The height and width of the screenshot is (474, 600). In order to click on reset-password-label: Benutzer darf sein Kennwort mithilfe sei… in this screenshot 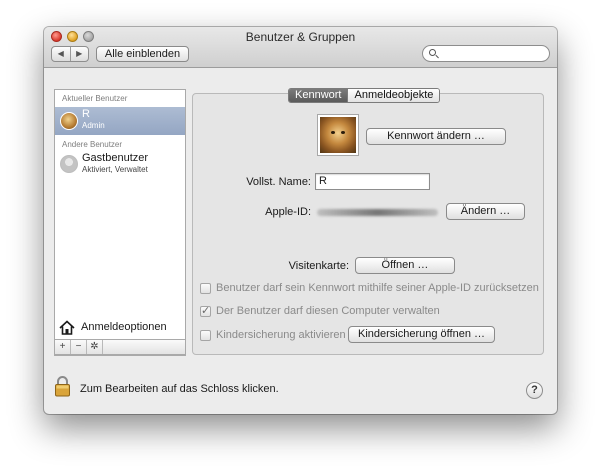, I will do `click(377, 288)`.